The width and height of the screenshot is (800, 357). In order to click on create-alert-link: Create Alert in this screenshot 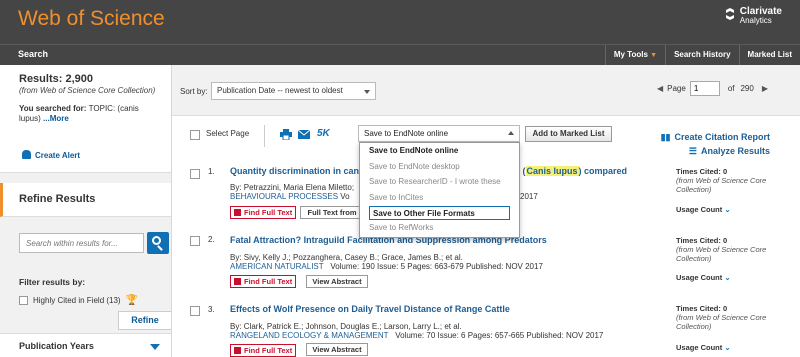, I will do `click(51, 155)`.